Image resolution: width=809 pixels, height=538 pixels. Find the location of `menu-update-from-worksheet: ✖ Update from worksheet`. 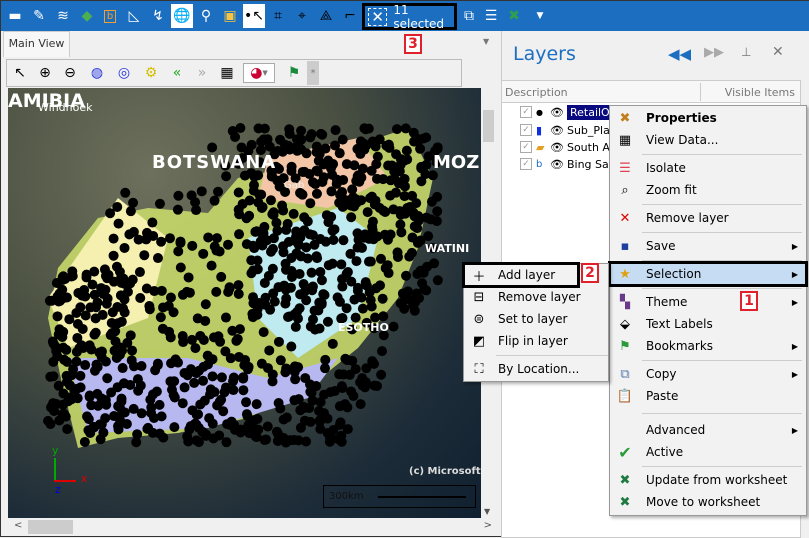

menu-update-from-worksheet: ✖ Update from worksheet is located at coordinates (708, 480).